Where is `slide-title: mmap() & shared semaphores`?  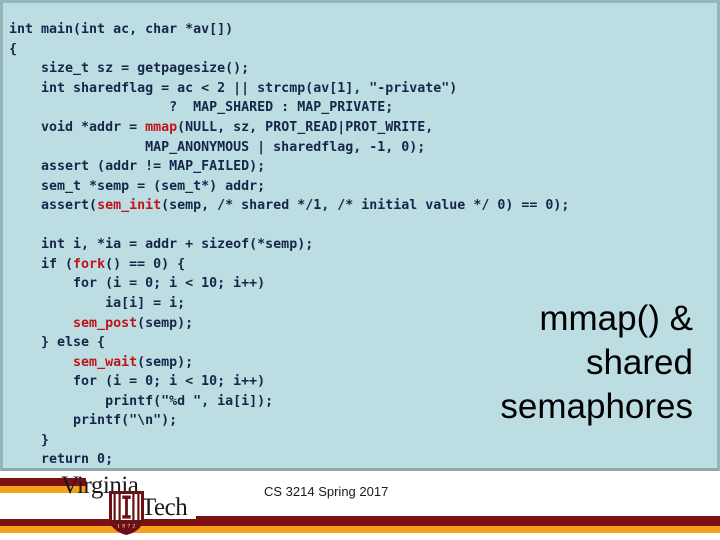 slide-title: mmap() & shared semaphores is located at coordinates (523, 363).